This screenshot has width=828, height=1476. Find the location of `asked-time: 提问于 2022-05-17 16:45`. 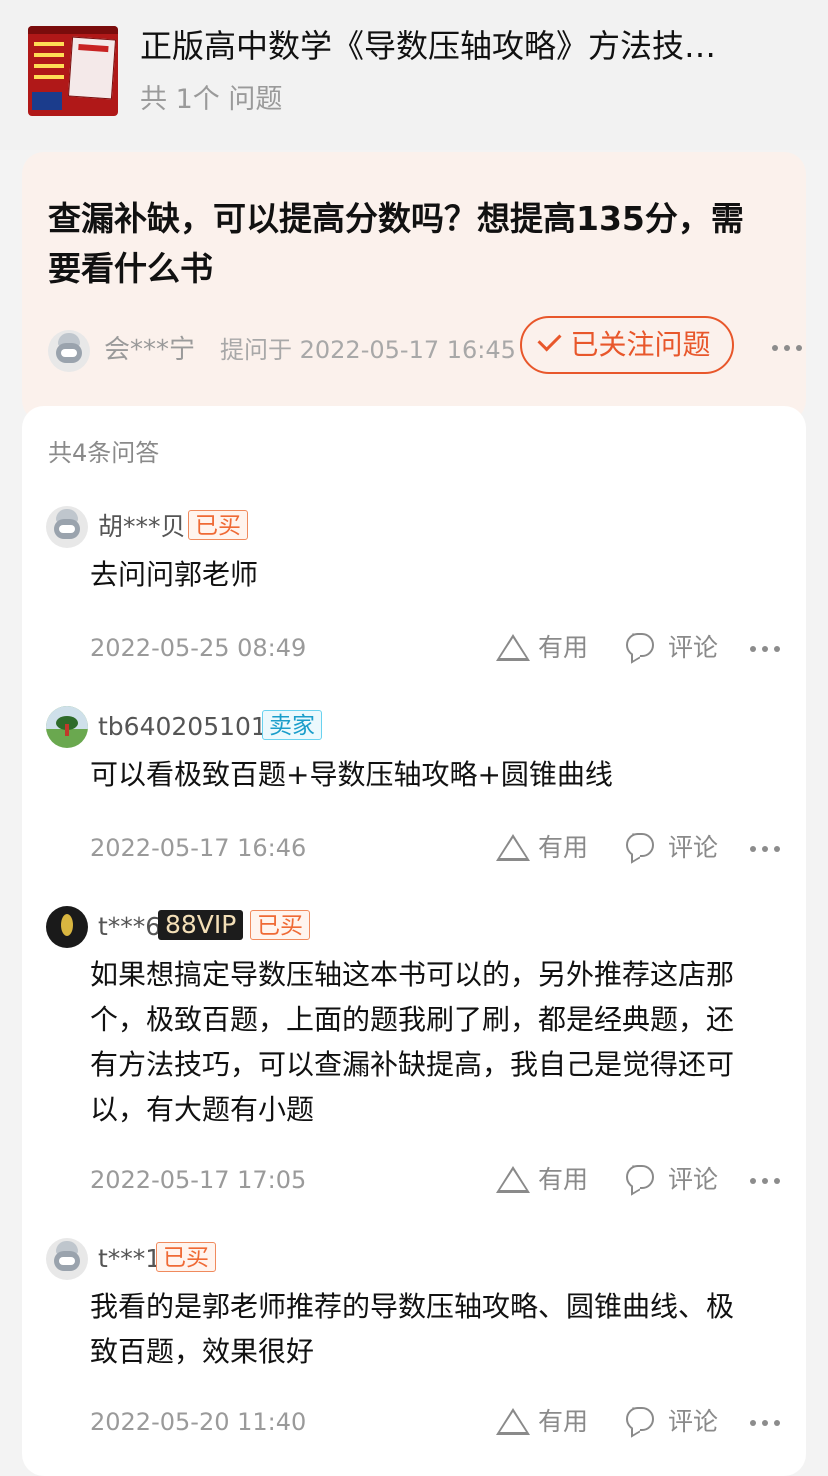

asked-time: 提问于 2022-05-17 16:45 is located at coordinates (368, 350).